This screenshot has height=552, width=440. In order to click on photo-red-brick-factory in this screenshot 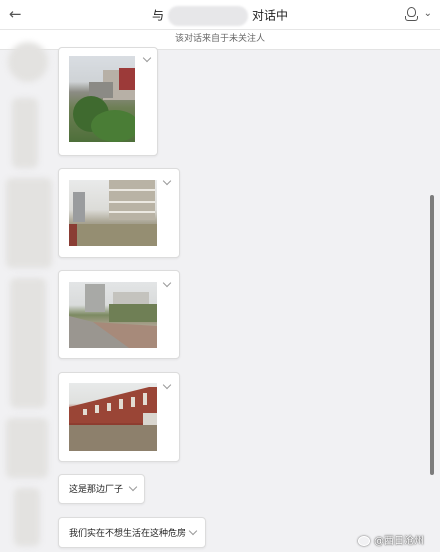, I will do `click(113, 417)`.